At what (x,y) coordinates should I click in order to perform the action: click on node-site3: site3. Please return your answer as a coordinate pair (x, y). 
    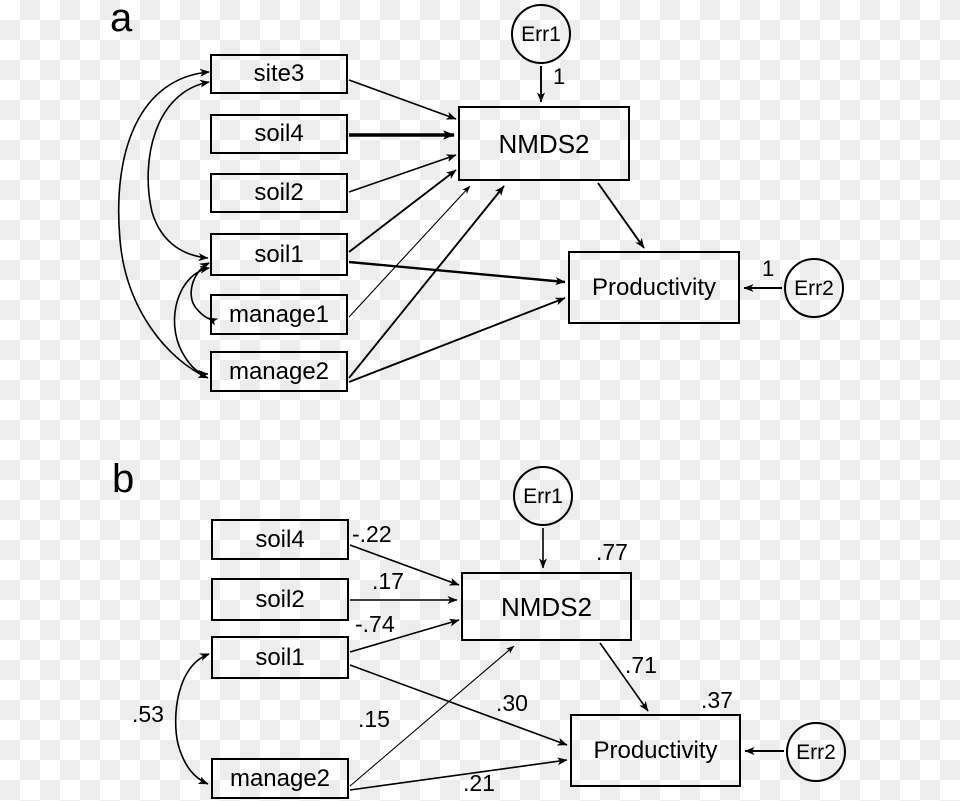
    Looking at the image, I should click on (279, 74).